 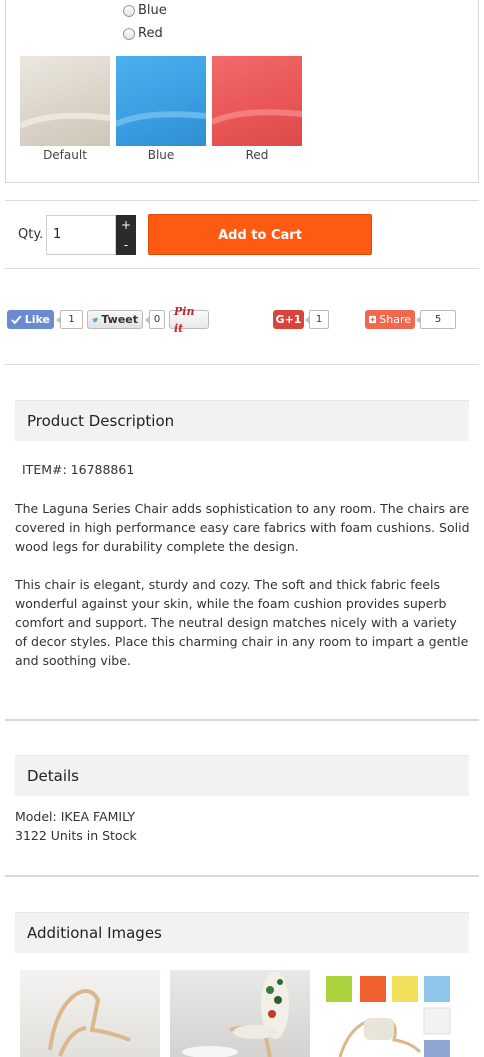 What do you see at coordinates (30, 319) in the screenshot?
I see `facebook-like-button: Like` at bounding box center [30, 319].